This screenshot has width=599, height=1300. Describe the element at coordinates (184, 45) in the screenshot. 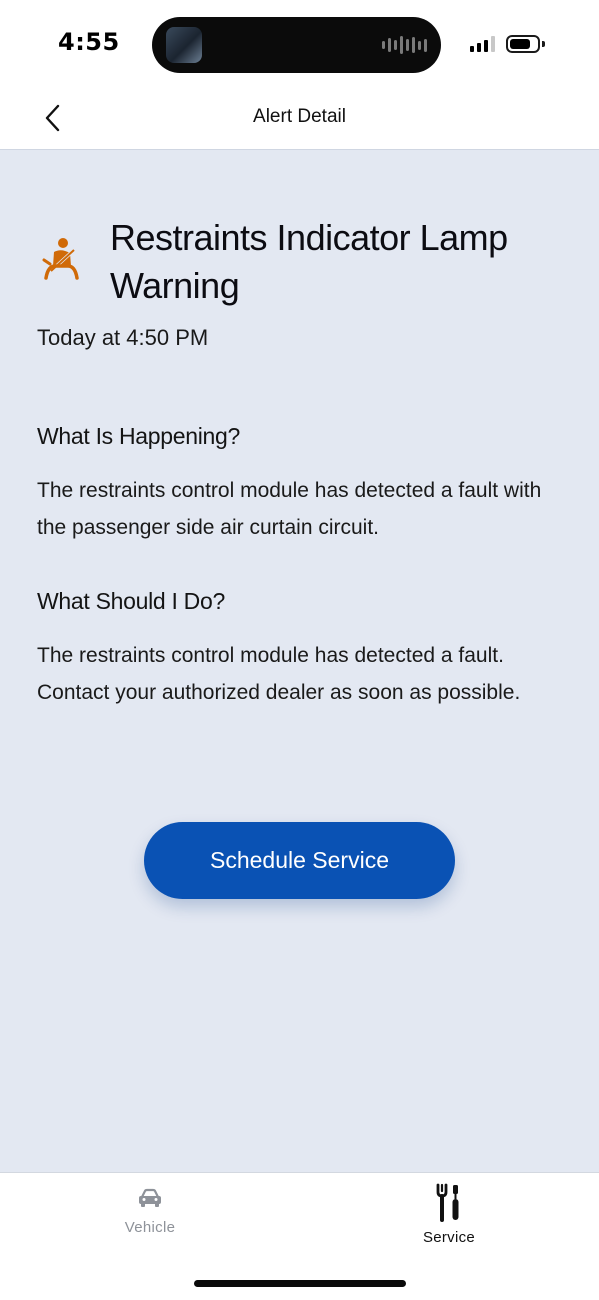

I see `now-playing-artwork` at that location.